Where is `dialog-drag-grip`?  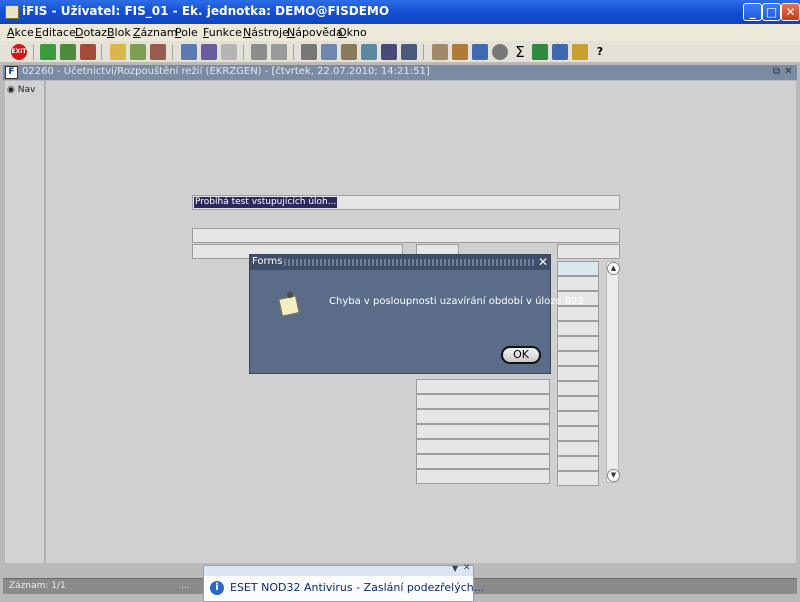
dialog-drag-grip is located at coordinates (409, 262).